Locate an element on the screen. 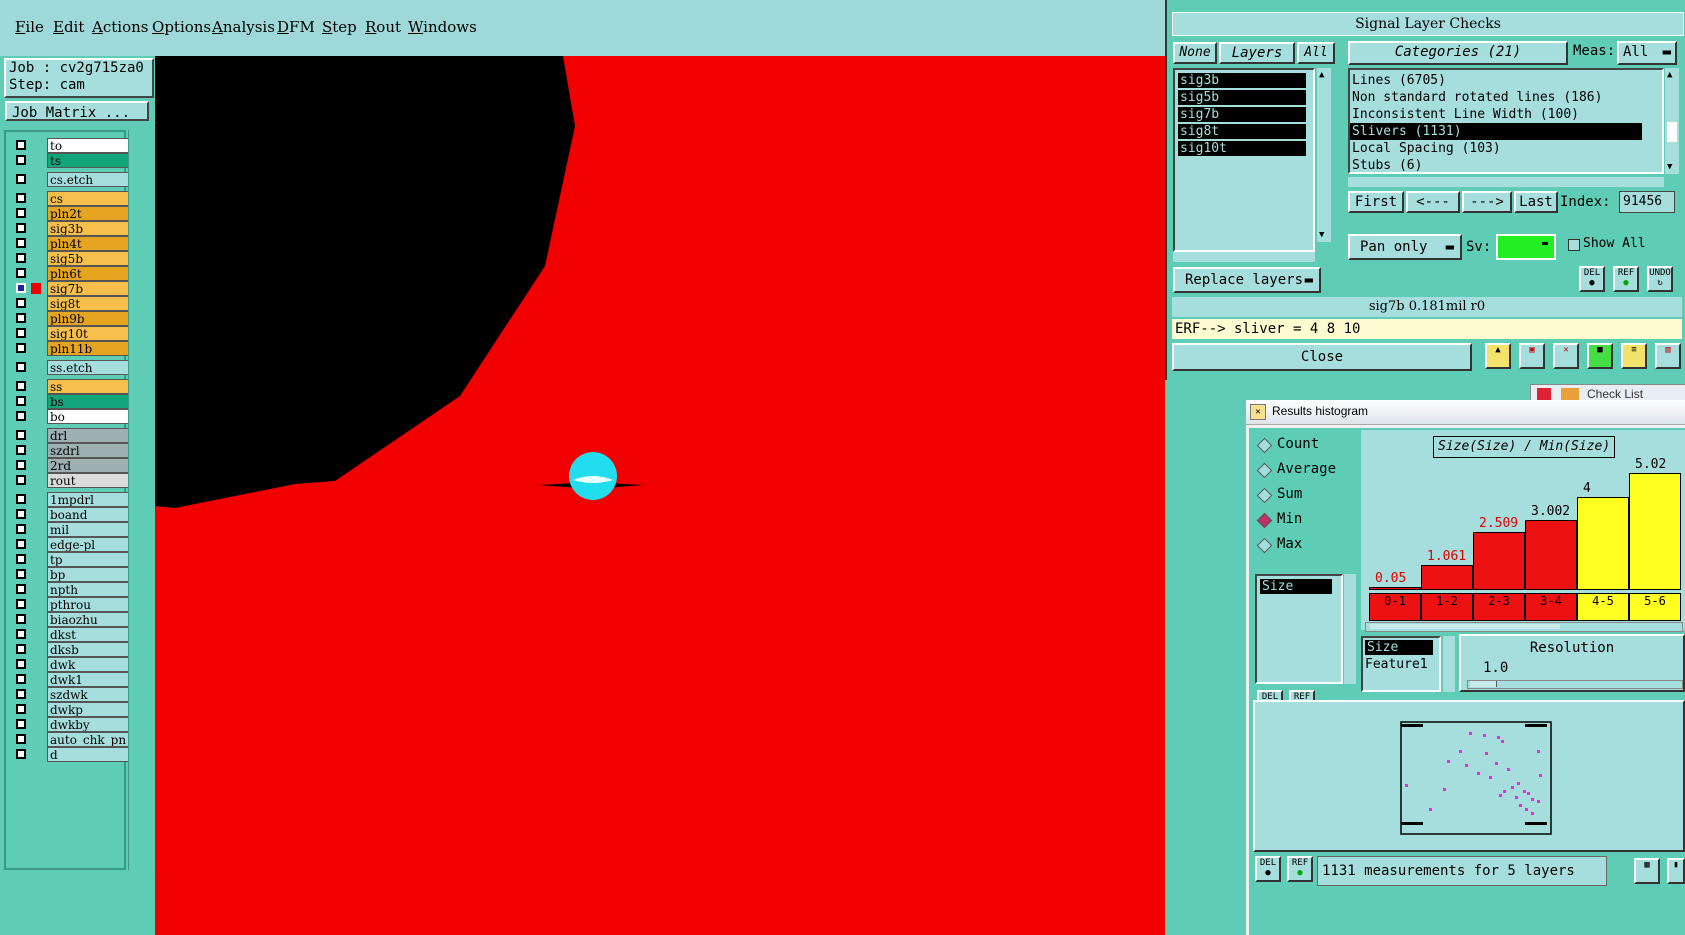  layer-row: tp is located at coordinates (71, 559).